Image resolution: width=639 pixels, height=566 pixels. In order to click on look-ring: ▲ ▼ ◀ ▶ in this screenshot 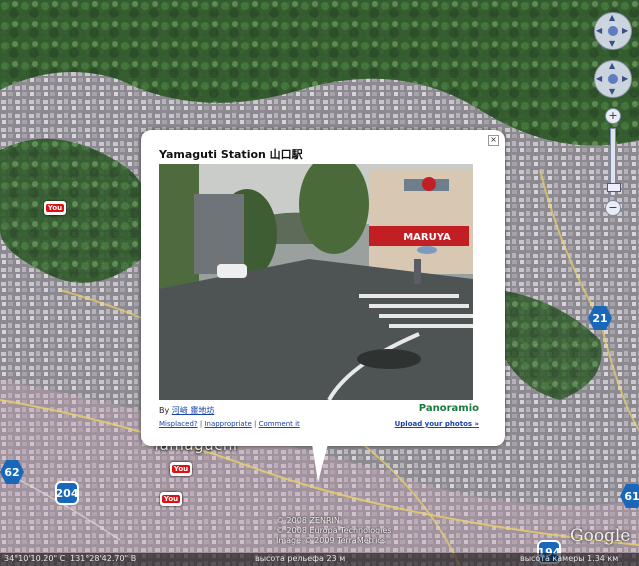, I will do `click(613, 31)`.